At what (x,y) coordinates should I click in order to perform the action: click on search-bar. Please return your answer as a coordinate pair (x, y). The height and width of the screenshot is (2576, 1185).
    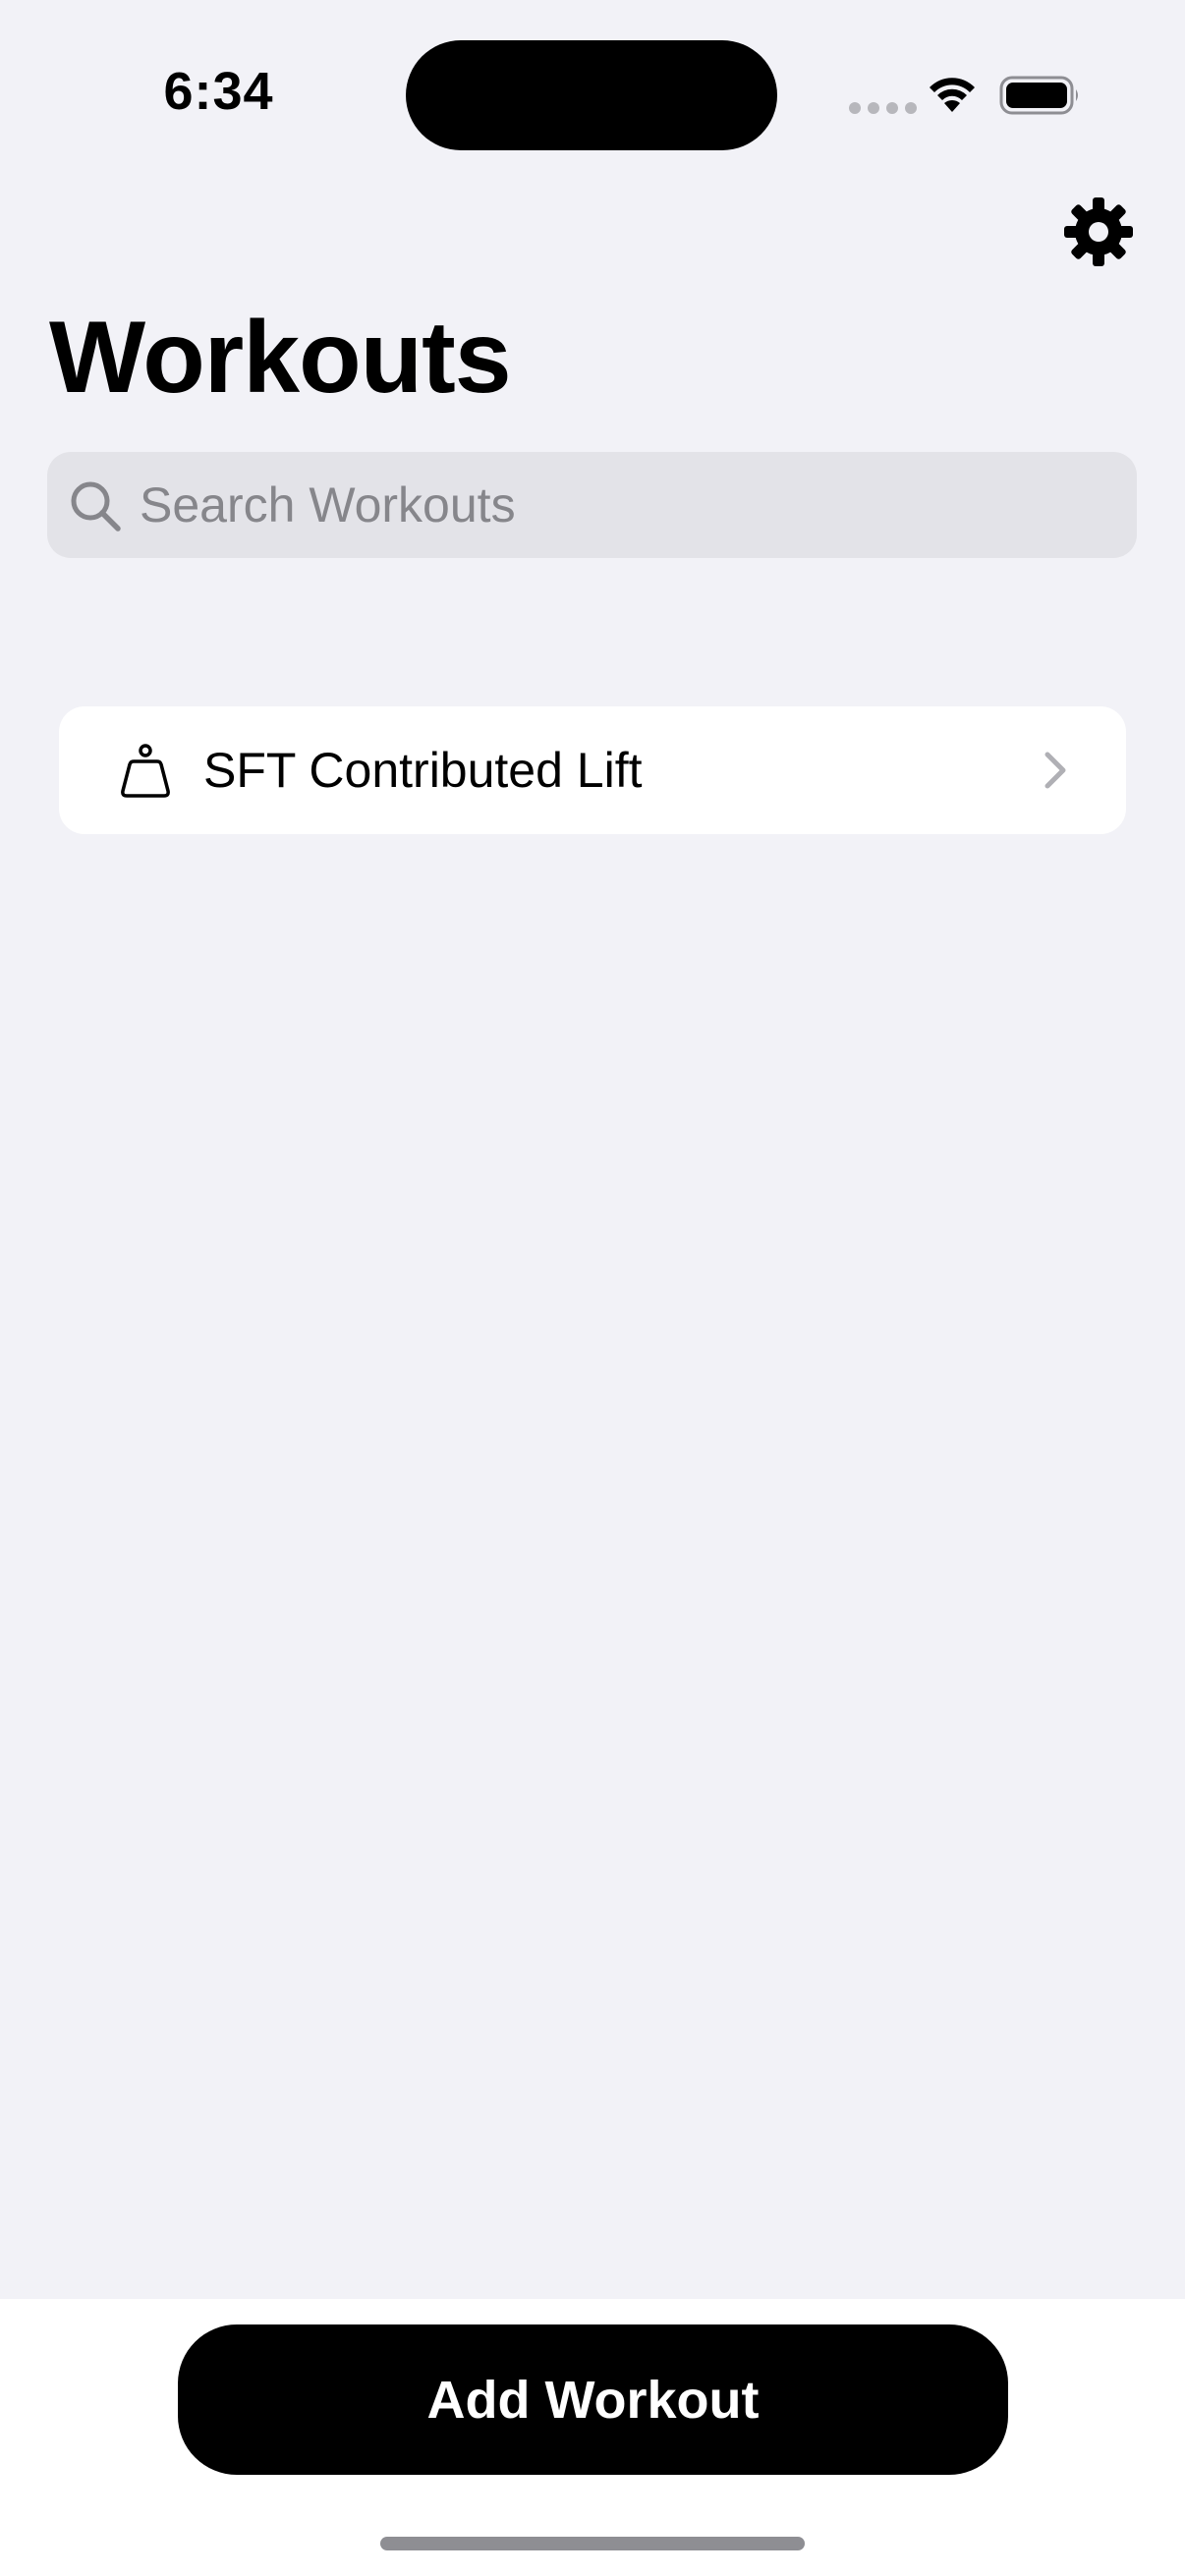
    Looking at the image, I should click on (592, 505).